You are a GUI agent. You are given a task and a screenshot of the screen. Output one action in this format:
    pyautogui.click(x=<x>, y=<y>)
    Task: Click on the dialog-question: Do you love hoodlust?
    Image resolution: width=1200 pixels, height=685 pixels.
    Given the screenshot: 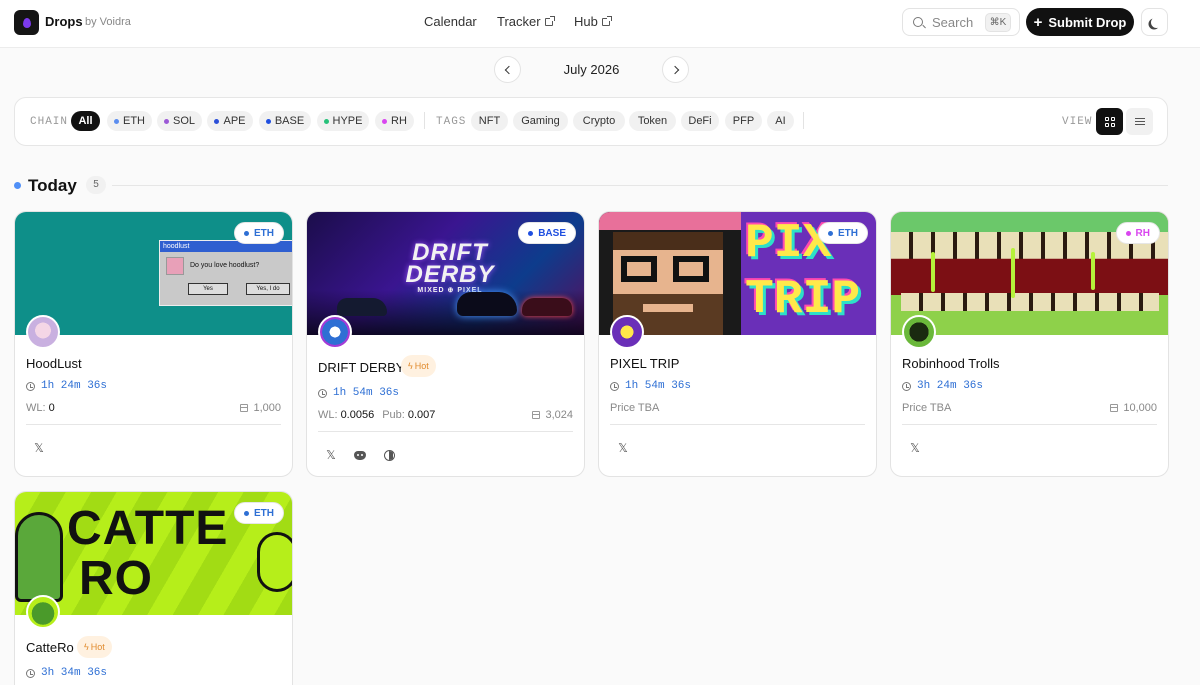 What is the action you would take?
    pyautogui.click(x=225, y=265)
    